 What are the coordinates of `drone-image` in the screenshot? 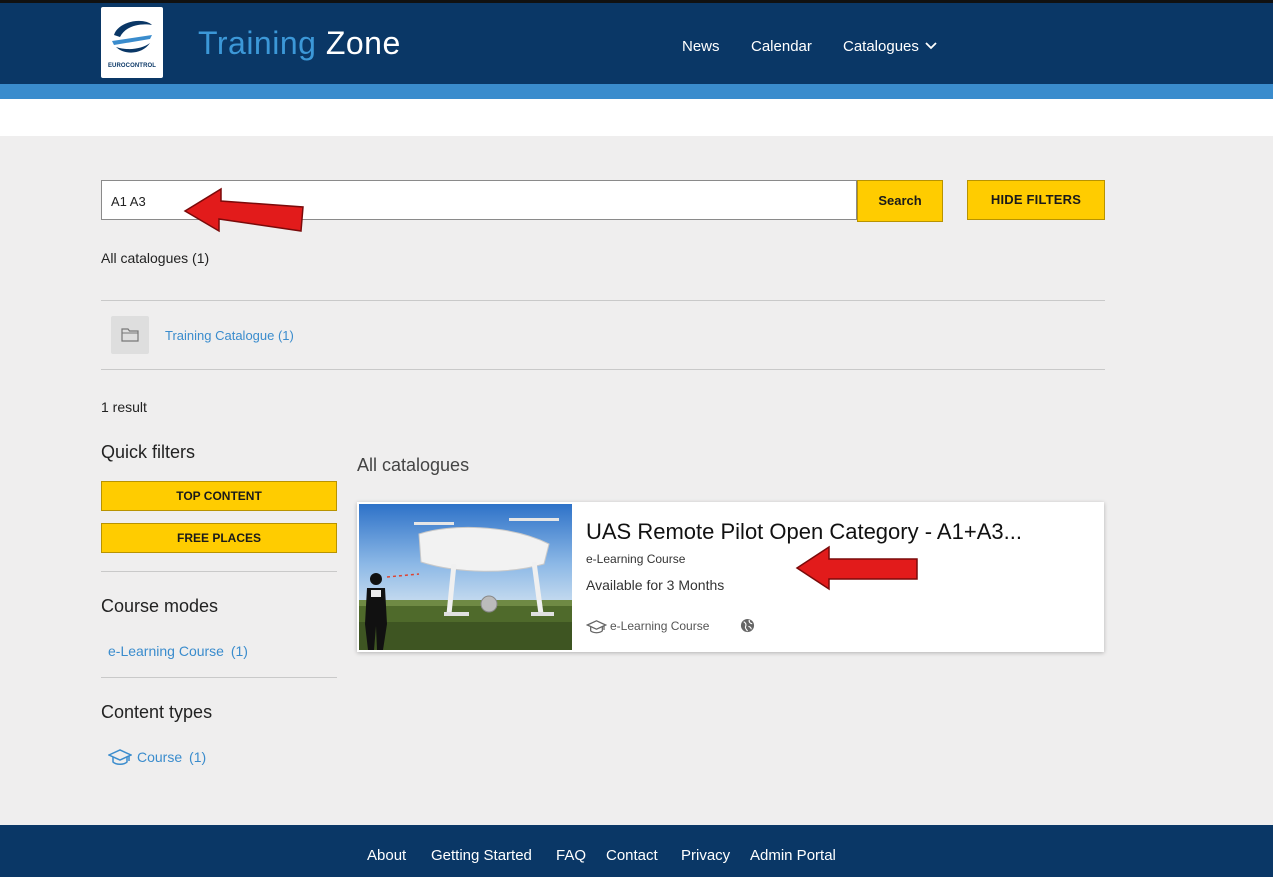 It's located at (465, 577).